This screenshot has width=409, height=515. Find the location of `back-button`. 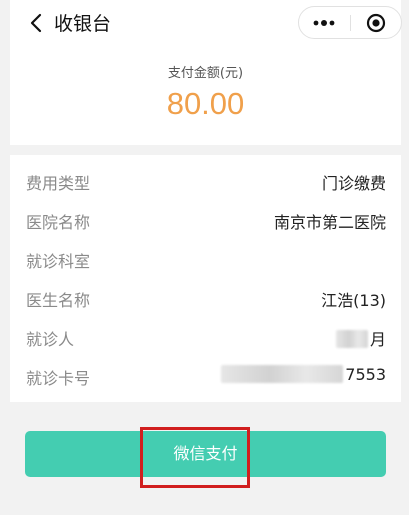

back-button is located at coordinates (36, 23).